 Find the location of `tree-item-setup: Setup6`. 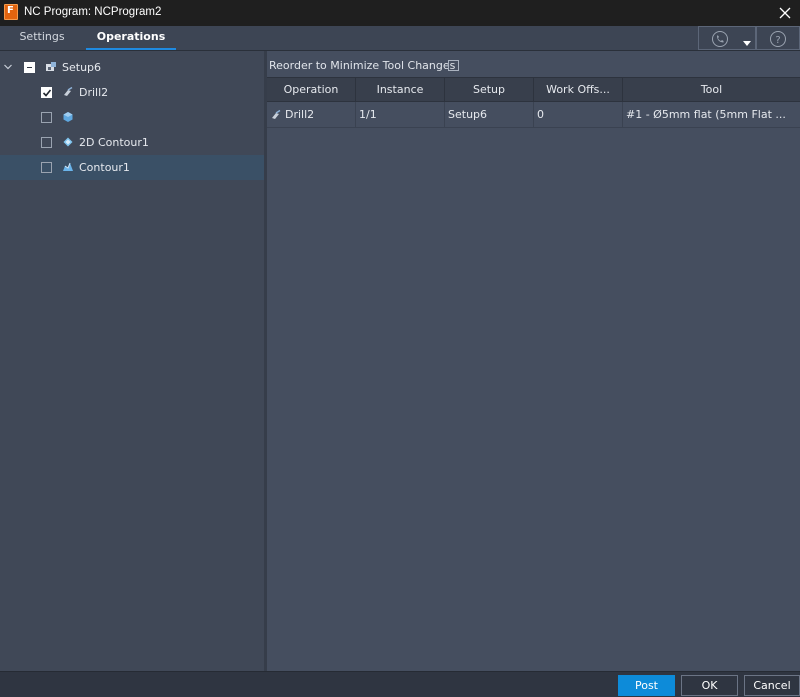

tree-item-setup: Setup6 is located at coordinates (132, 68).